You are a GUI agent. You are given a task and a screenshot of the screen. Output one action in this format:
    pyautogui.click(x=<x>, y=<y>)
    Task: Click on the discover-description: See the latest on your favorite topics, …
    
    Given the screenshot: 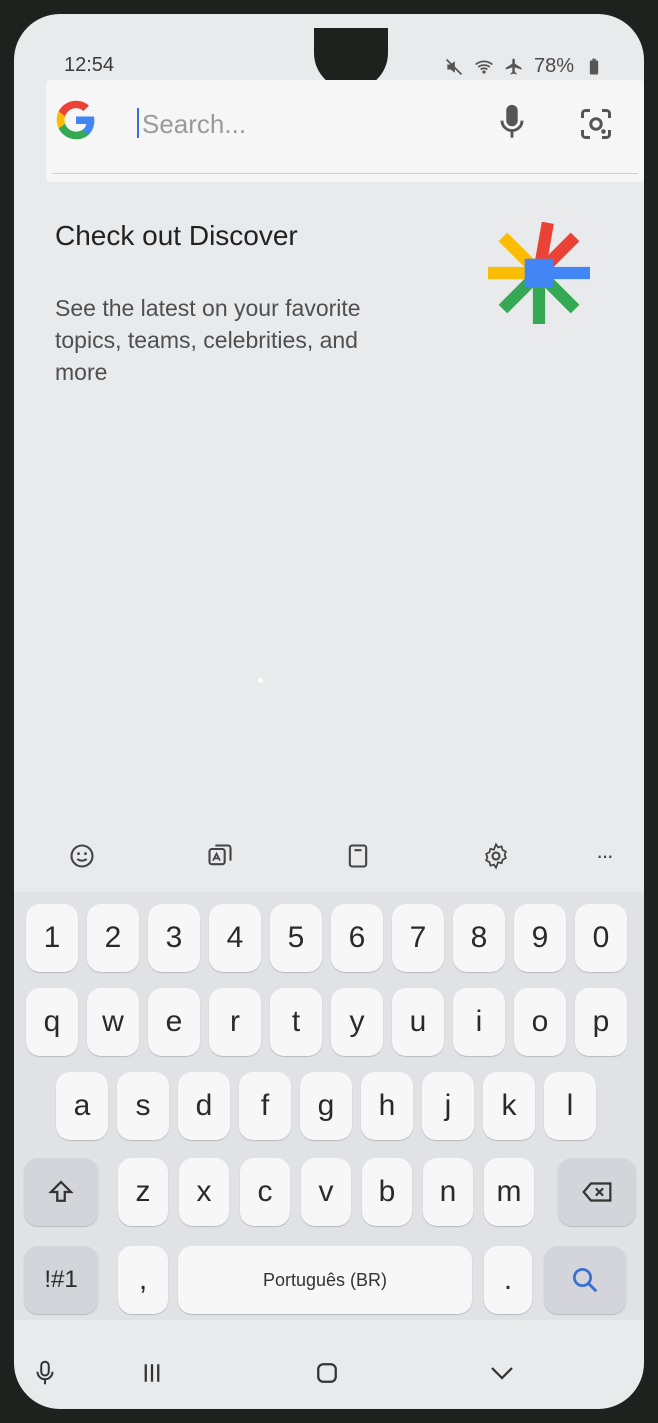 What is the action you would take?
    pyautogui.click(x=208, y=340)
    